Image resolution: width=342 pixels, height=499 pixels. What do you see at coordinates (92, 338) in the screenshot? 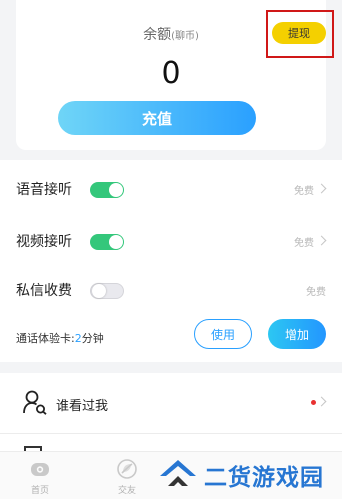
I see `trial-card-unit: 分钟` at bounding box center [92, 338].